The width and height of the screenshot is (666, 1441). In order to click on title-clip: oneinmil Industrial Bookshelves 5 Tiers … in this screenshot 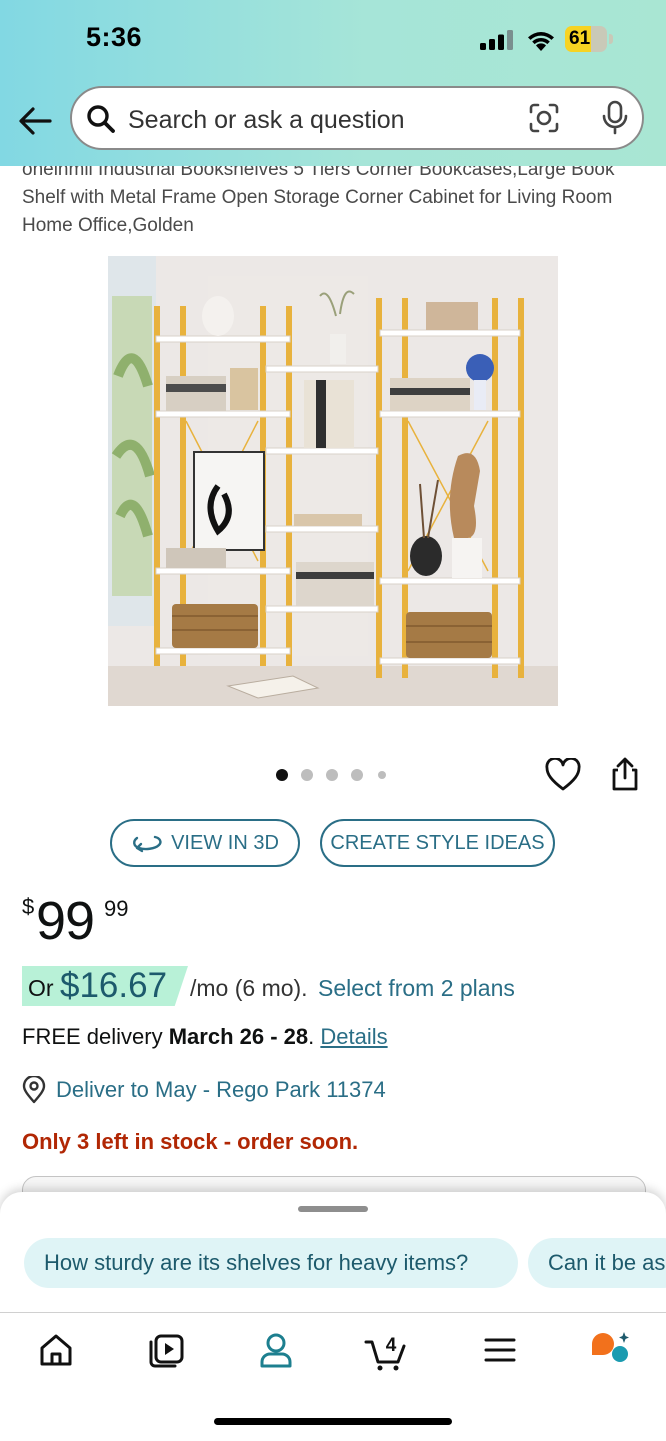, I will do `click(333, 206)`.